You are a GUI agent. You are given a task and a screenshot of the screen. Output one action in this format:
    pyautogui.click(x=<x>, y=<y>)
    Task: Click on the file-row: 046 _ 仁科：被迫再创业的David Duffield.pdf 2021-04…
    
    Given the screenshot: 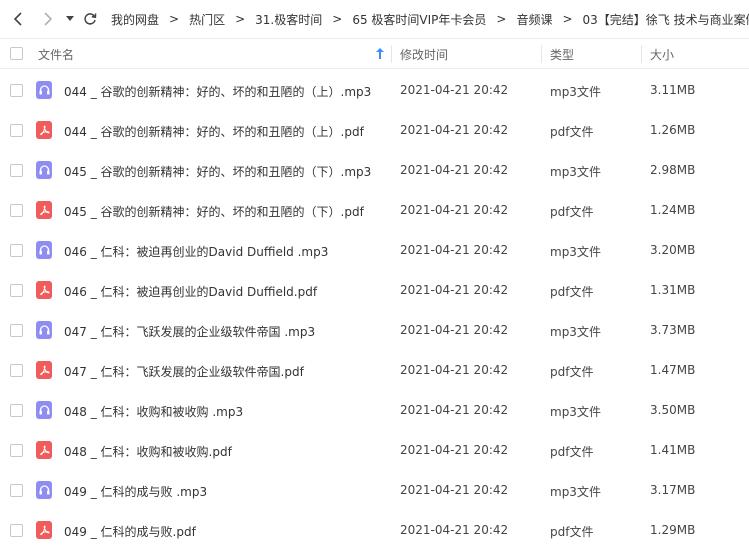 What is the action you would take?
    pyautogui.click(x=374, y=290)
    